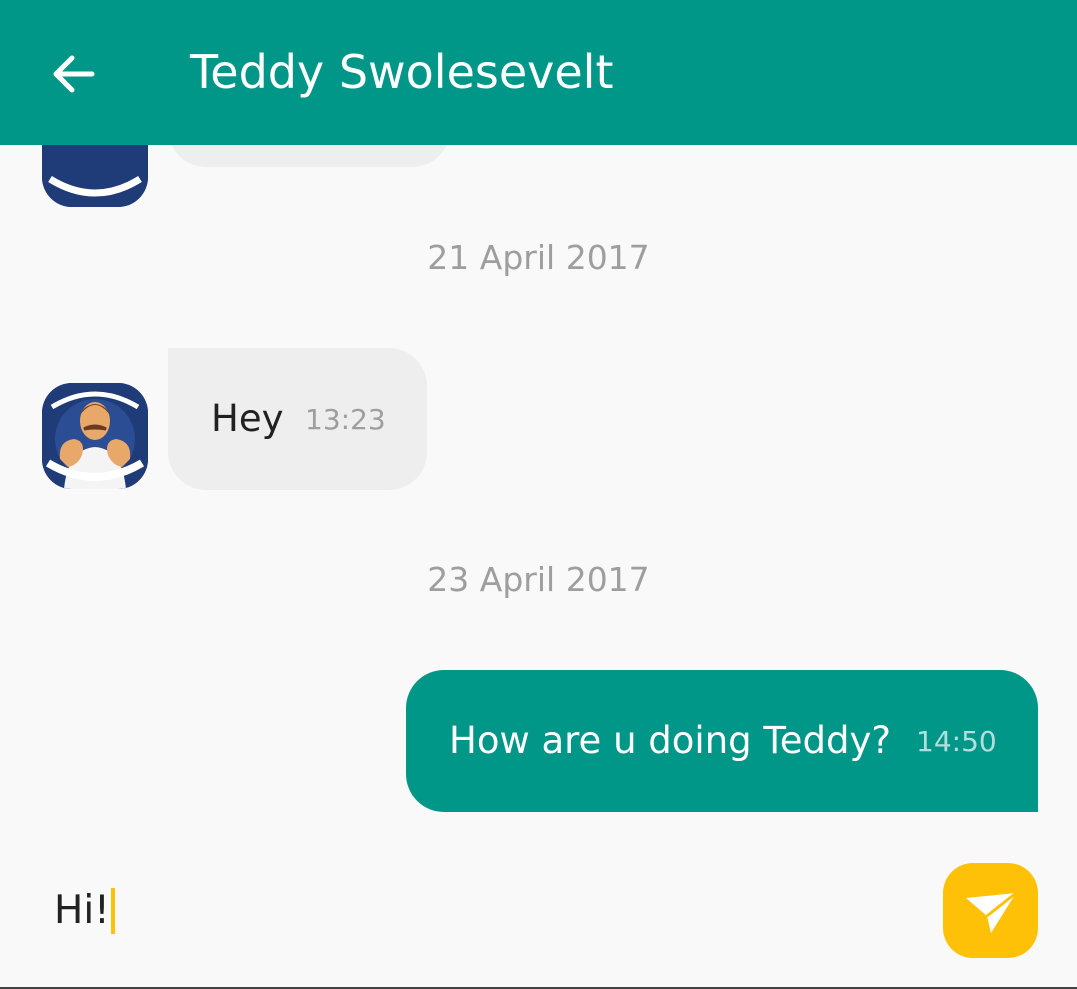 The height and width of the screenshot is (989, 1077). What do you see at coordinates (309, 156) in the screenshot?
I see `previous-message-bubble` at bounding box center [309, 156].